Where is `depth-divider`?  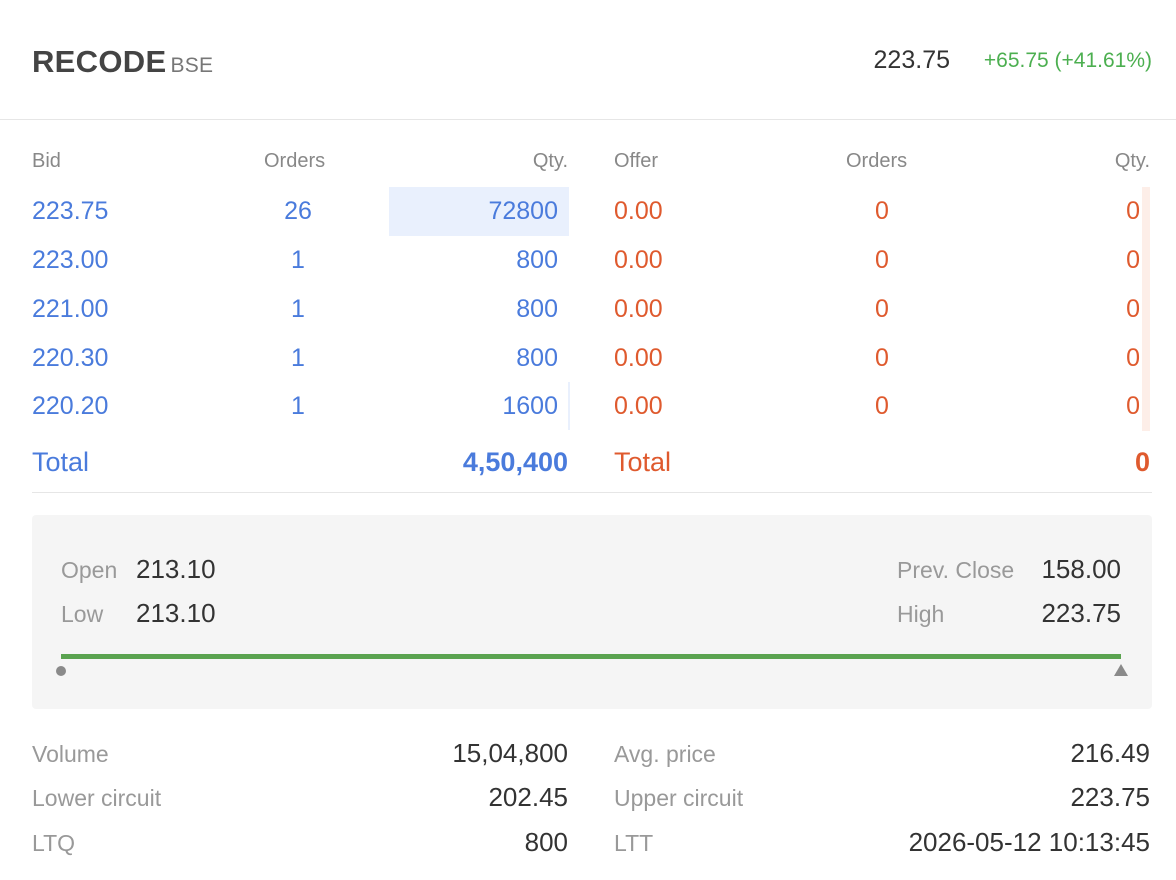
depth-divider is located at coordinates (592, 492).